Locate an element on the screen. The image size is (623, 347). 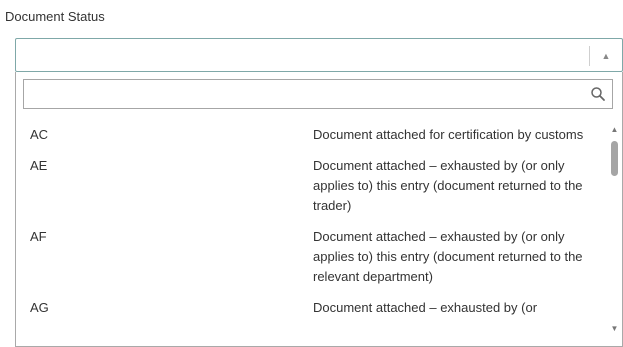
option-code: AG is located at coordinates (39, 307).